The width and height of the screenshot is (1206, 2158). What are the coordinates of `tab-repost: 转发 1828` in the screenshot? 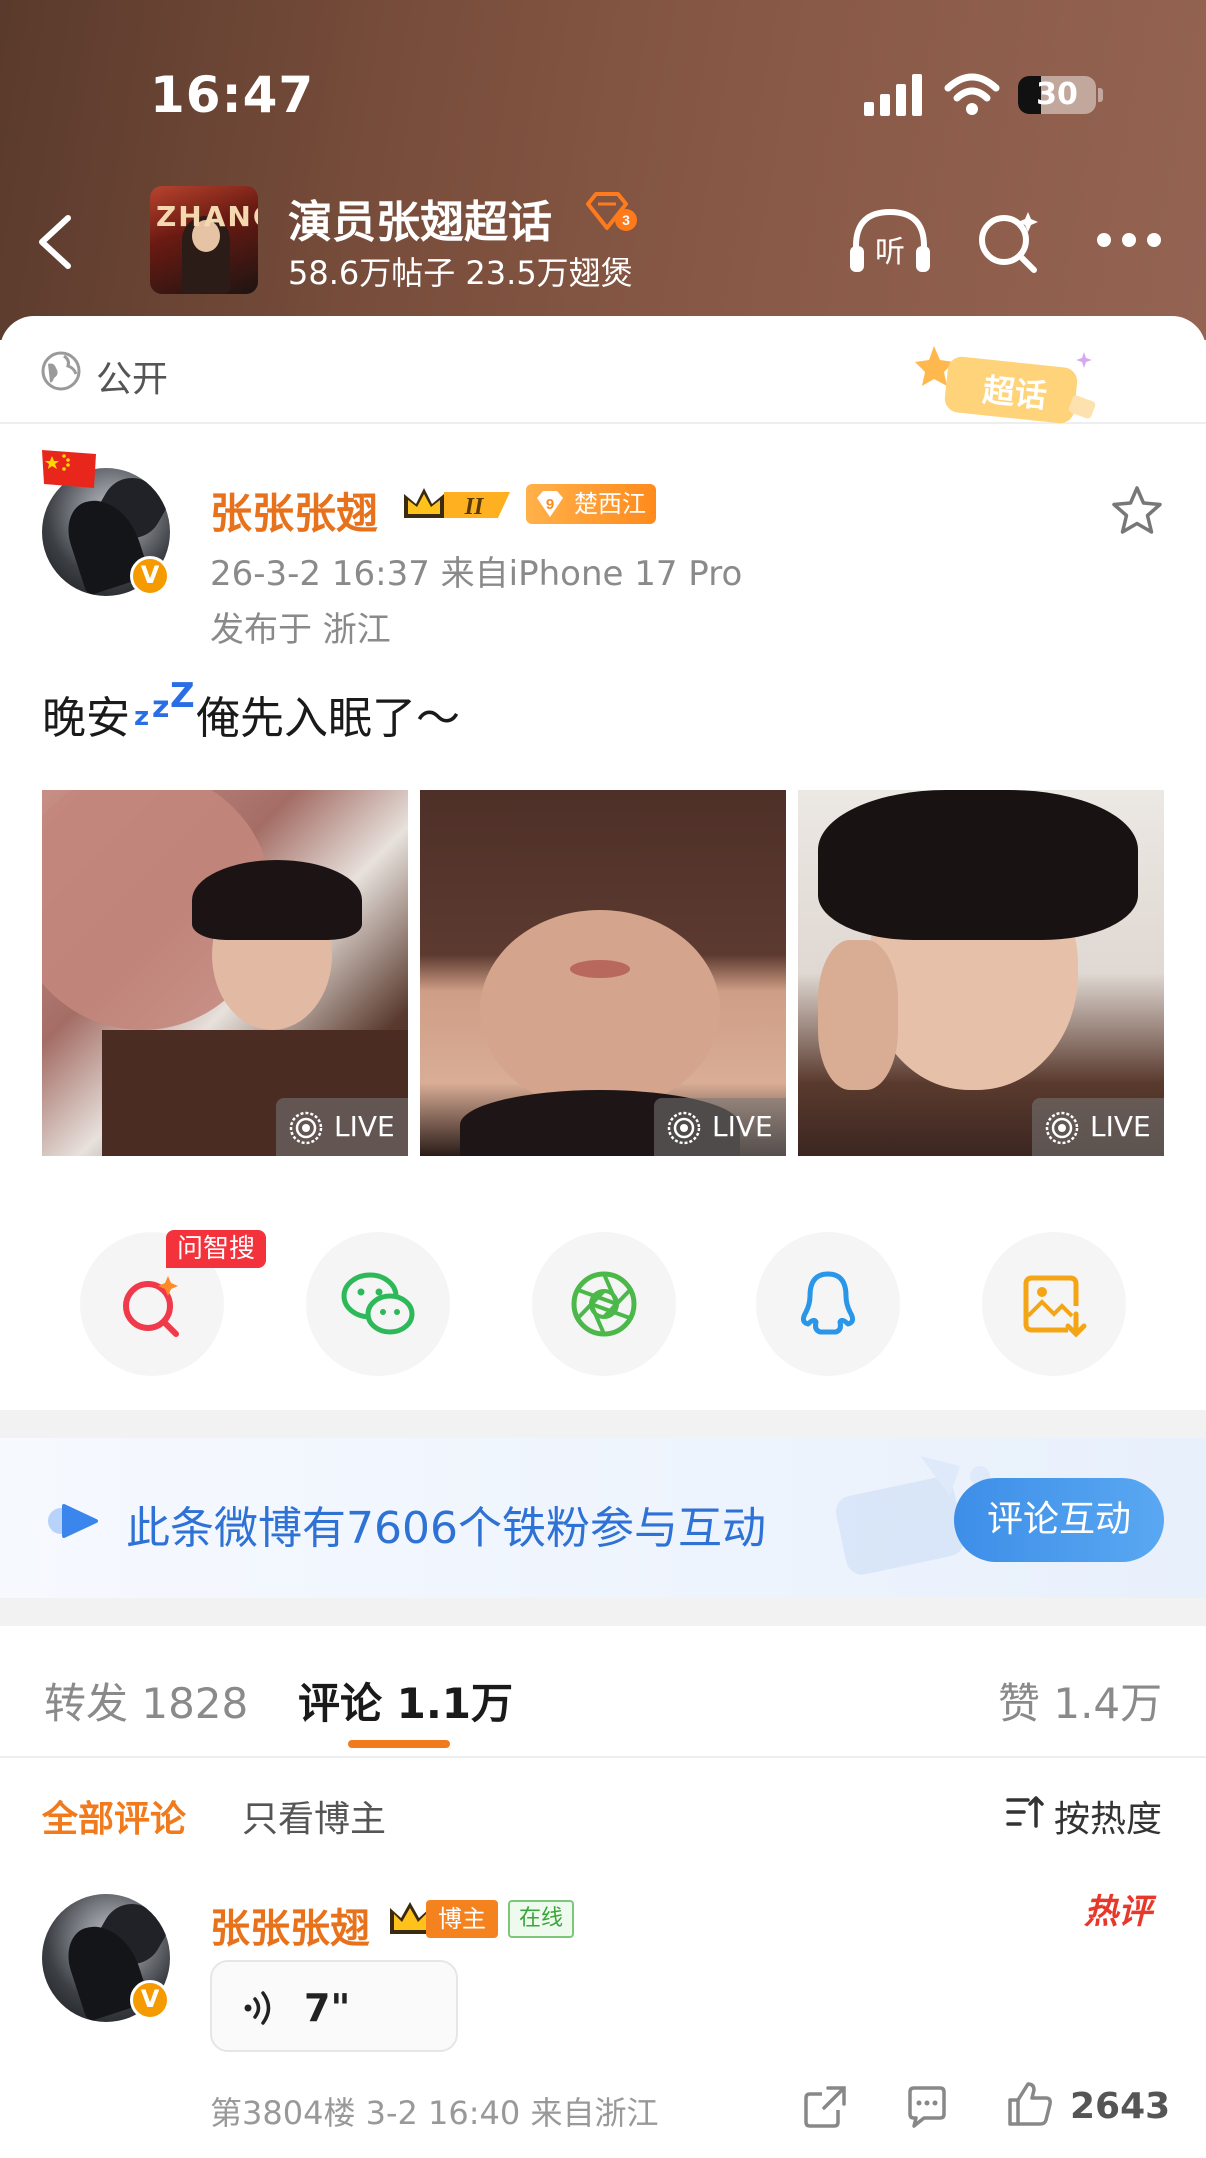 It's located at (146, 1700).